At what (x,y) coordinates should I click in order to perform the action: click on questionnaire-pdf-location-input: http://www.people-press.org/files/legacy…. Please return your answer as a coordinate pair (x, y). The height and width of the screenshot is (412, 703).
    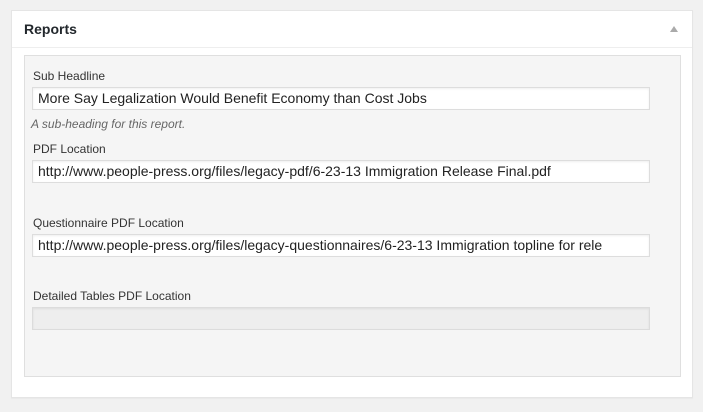
    Looking at the image, I should click on (341, 245).